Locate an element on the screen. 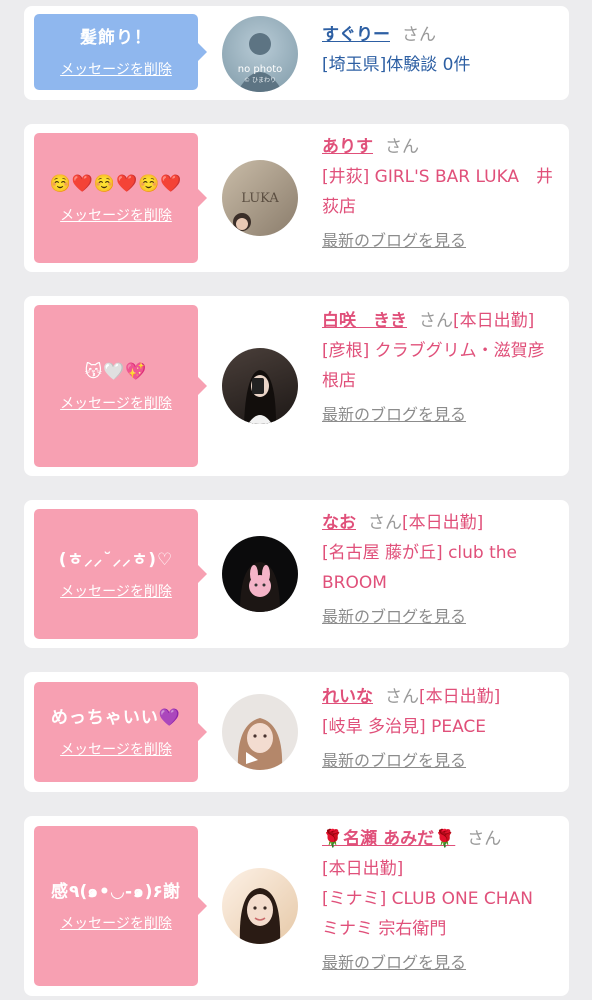 The image size is (592, 1000). shop-info: [ミナミ] CLUB ONE CHAN ミナミ 宗右衛門 is located at coordinates (427, 914).